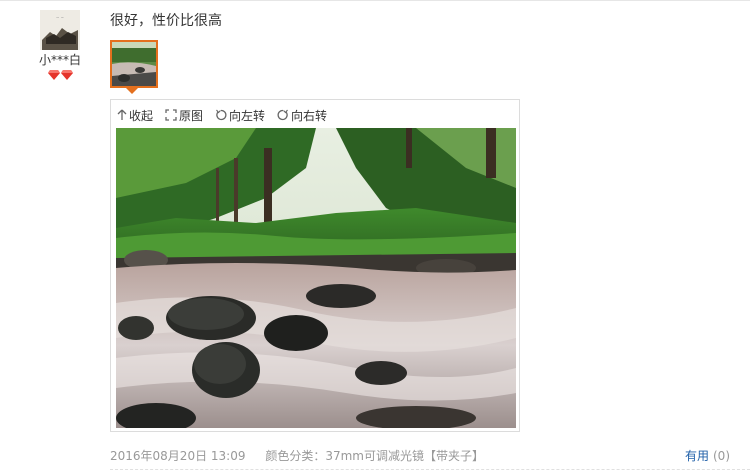 The height and width of the screenshot is (474, 750). I want to click on thumbnail-pointer, so click(132, 91).